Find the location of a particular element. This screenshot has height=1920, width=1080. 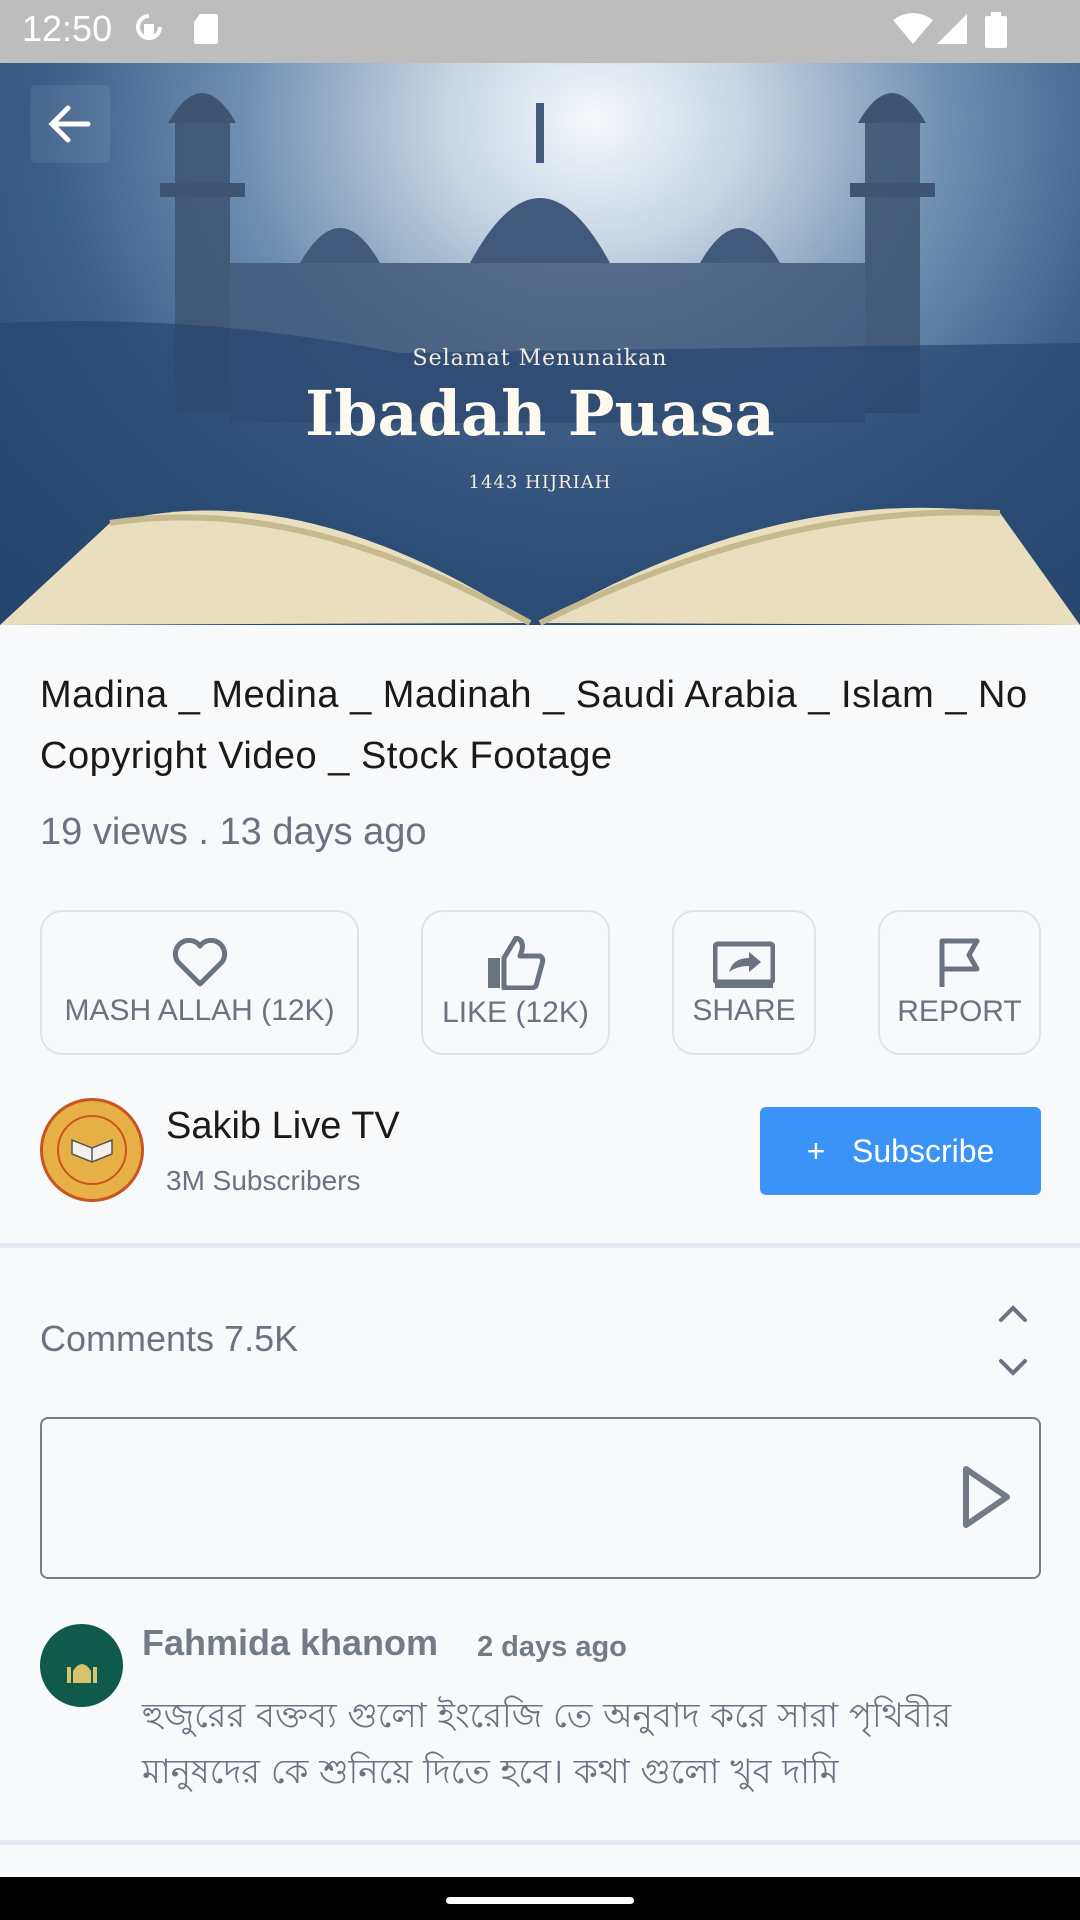

flag-icon is located at coordinates (959, 962).